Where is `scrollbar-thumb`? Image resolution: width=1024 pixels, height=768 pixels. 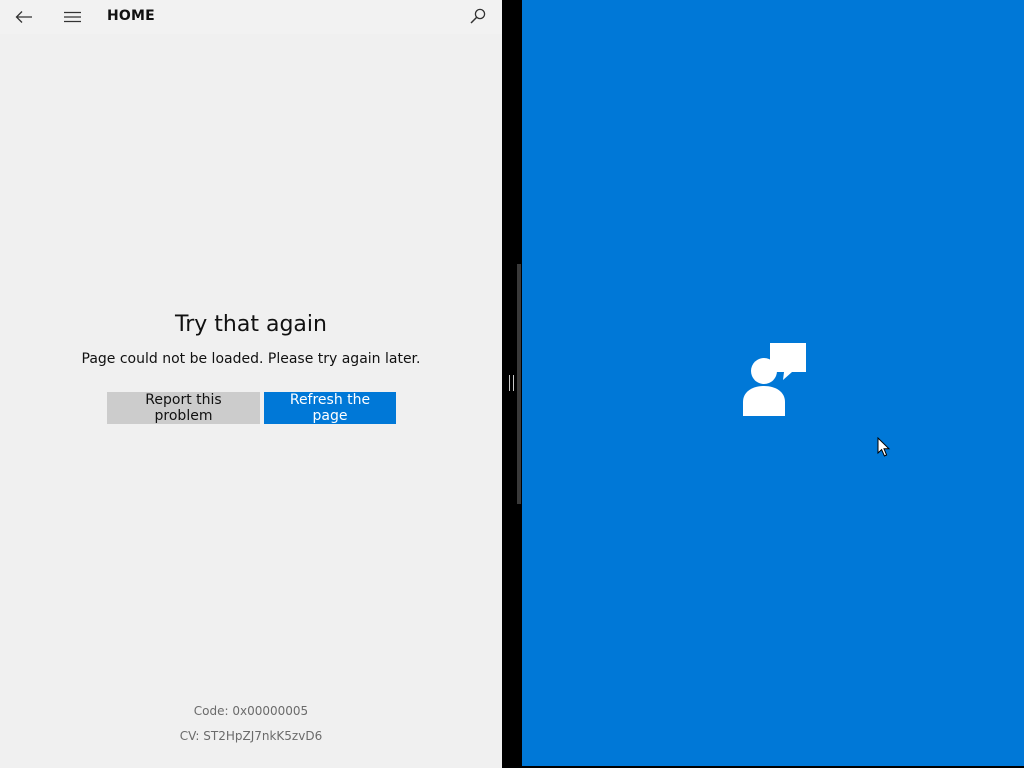 scrollbar-thumb is located at coordinates (519, 384).